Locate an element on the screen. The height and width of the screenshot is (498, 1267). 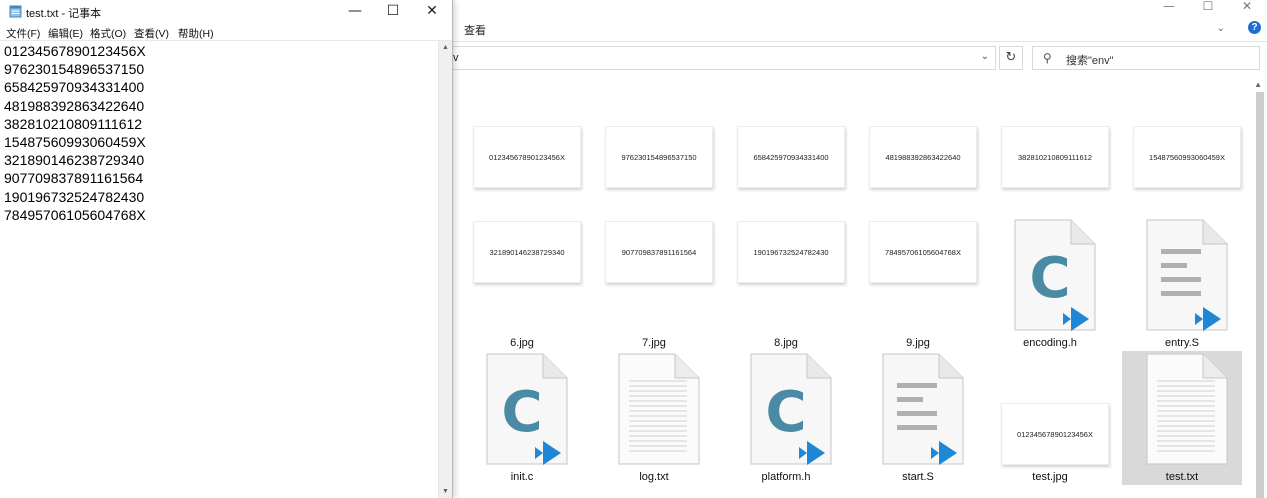
text-line: 01234567890123456X is located at coordinates (75, 51).